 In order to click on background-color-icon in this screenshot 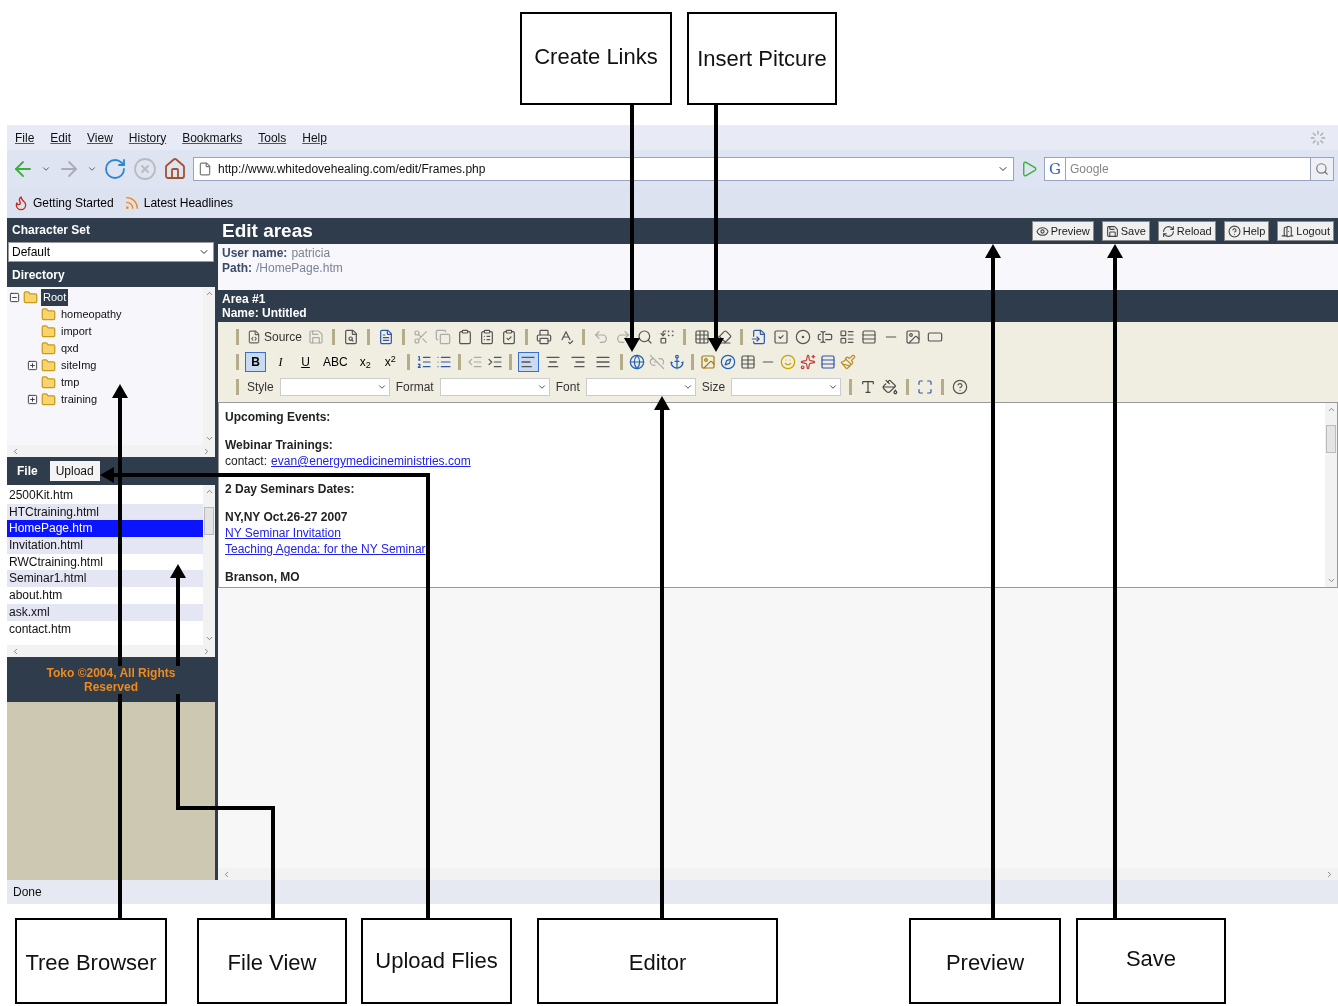, I will do `click(890, 387)`.